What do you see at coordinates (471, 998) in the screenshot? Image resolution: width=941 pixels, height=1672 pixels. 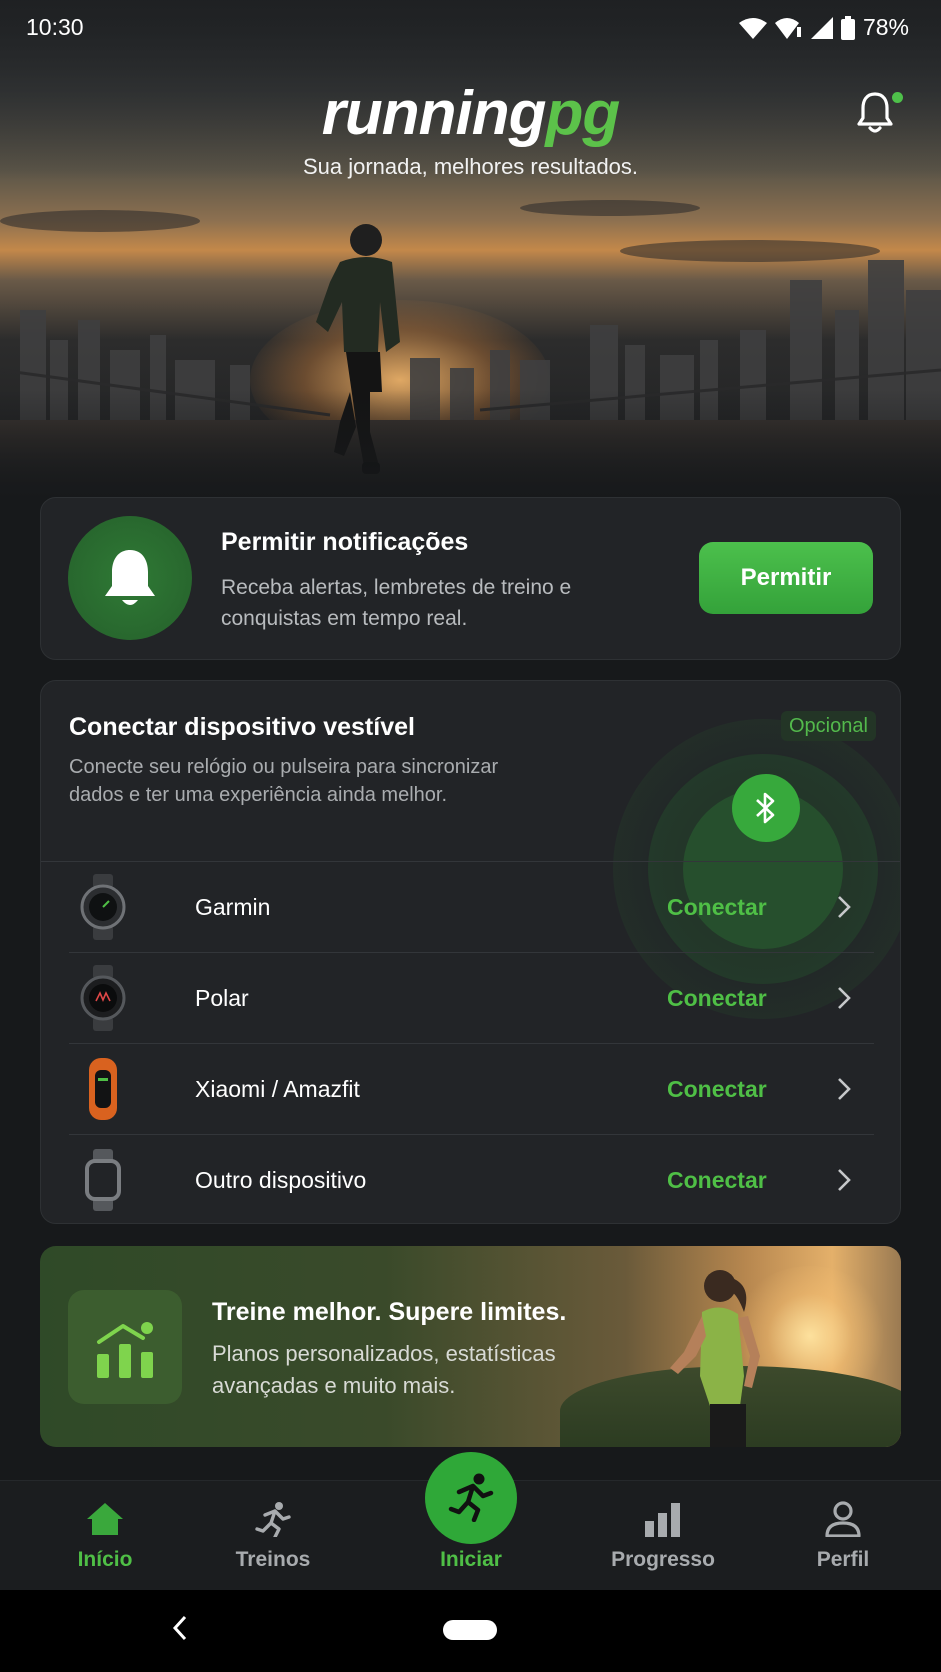 I see `device-row-polar: Polar Conectar` at bounding box center [471, 998].